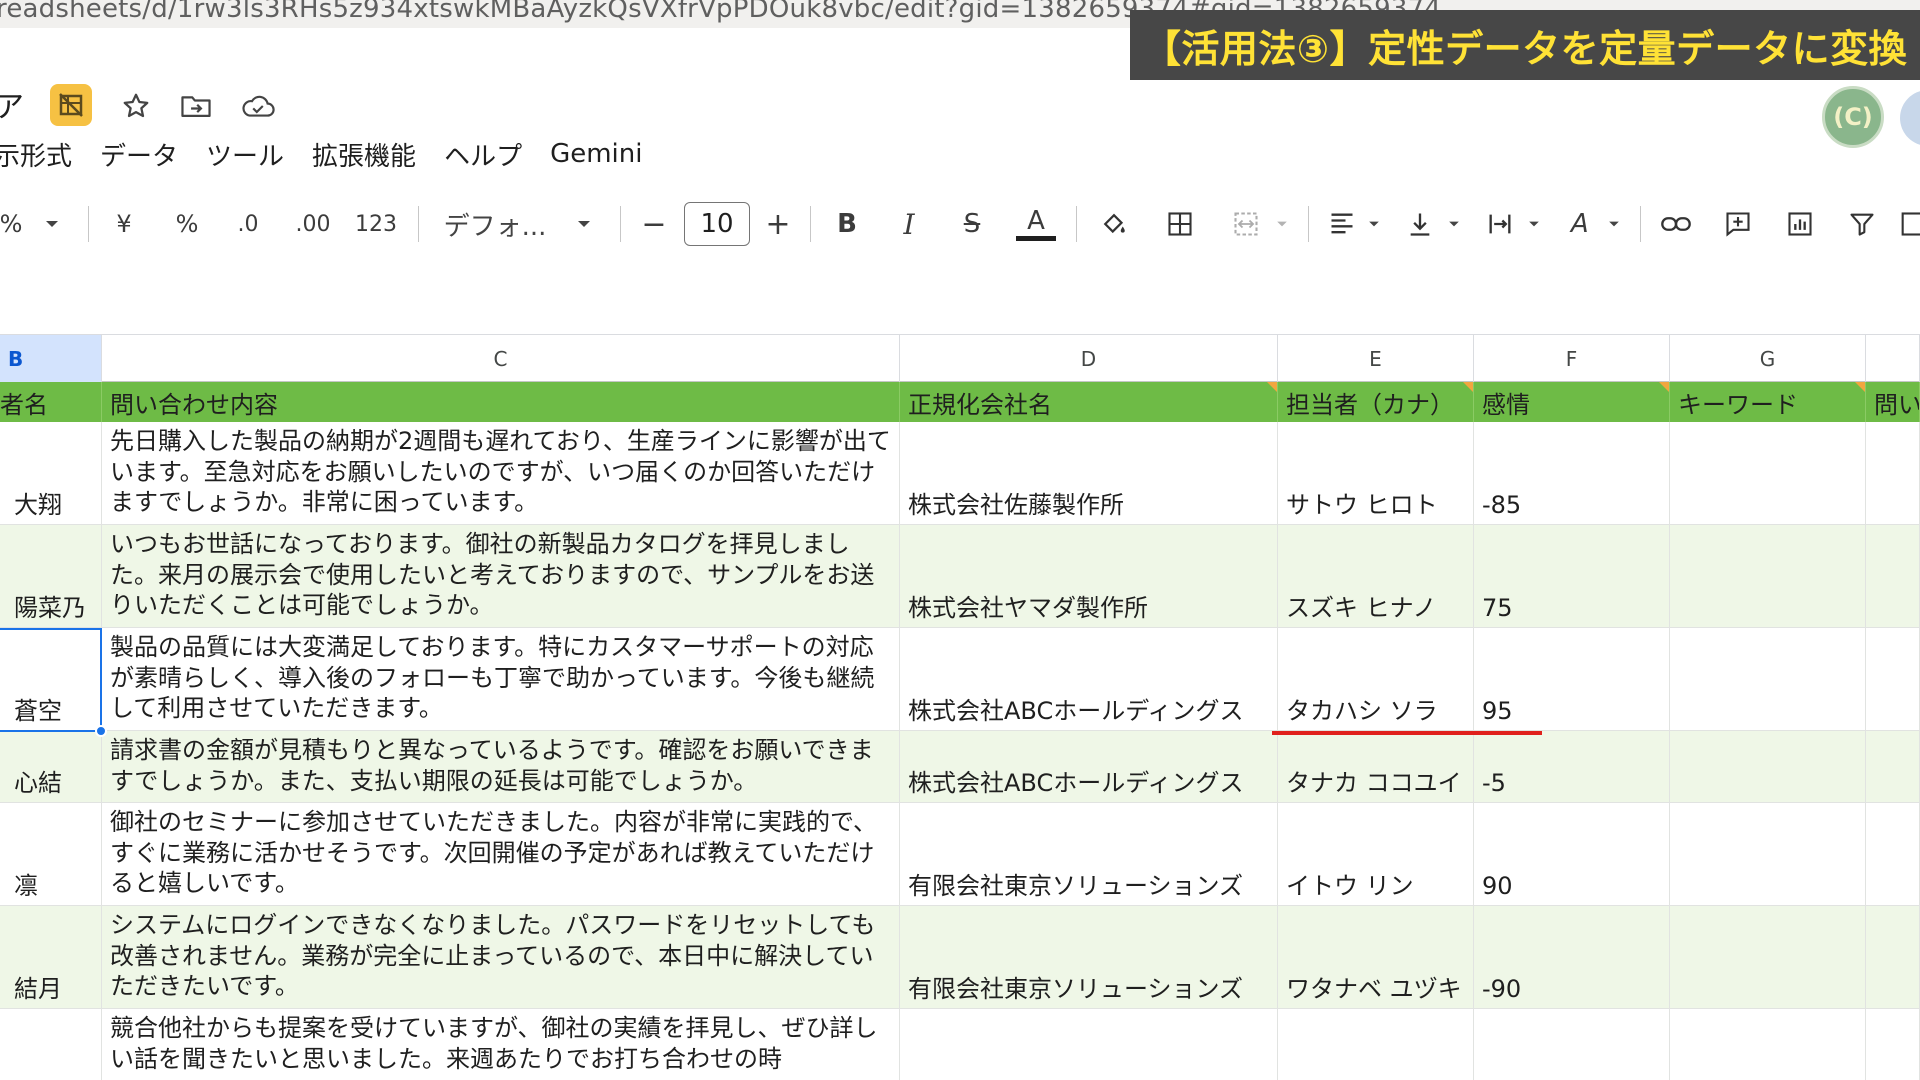  I want to click on cell-name: 心結, so click(51, 766).